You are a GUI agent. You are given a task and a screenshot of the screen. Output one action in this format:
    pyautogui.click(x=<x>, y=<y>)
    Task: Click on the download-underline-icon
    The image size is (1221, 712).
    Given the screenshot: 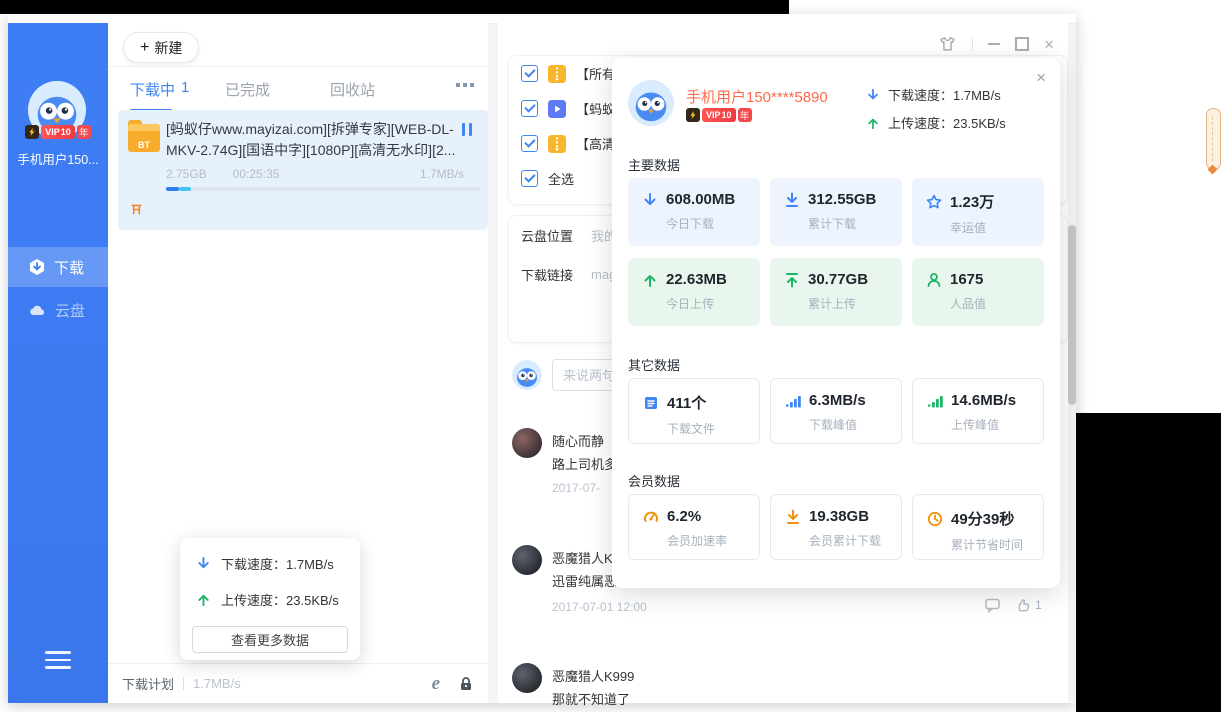 What is the action you would take?
    pyautogui.click(x=792, y=200)
    